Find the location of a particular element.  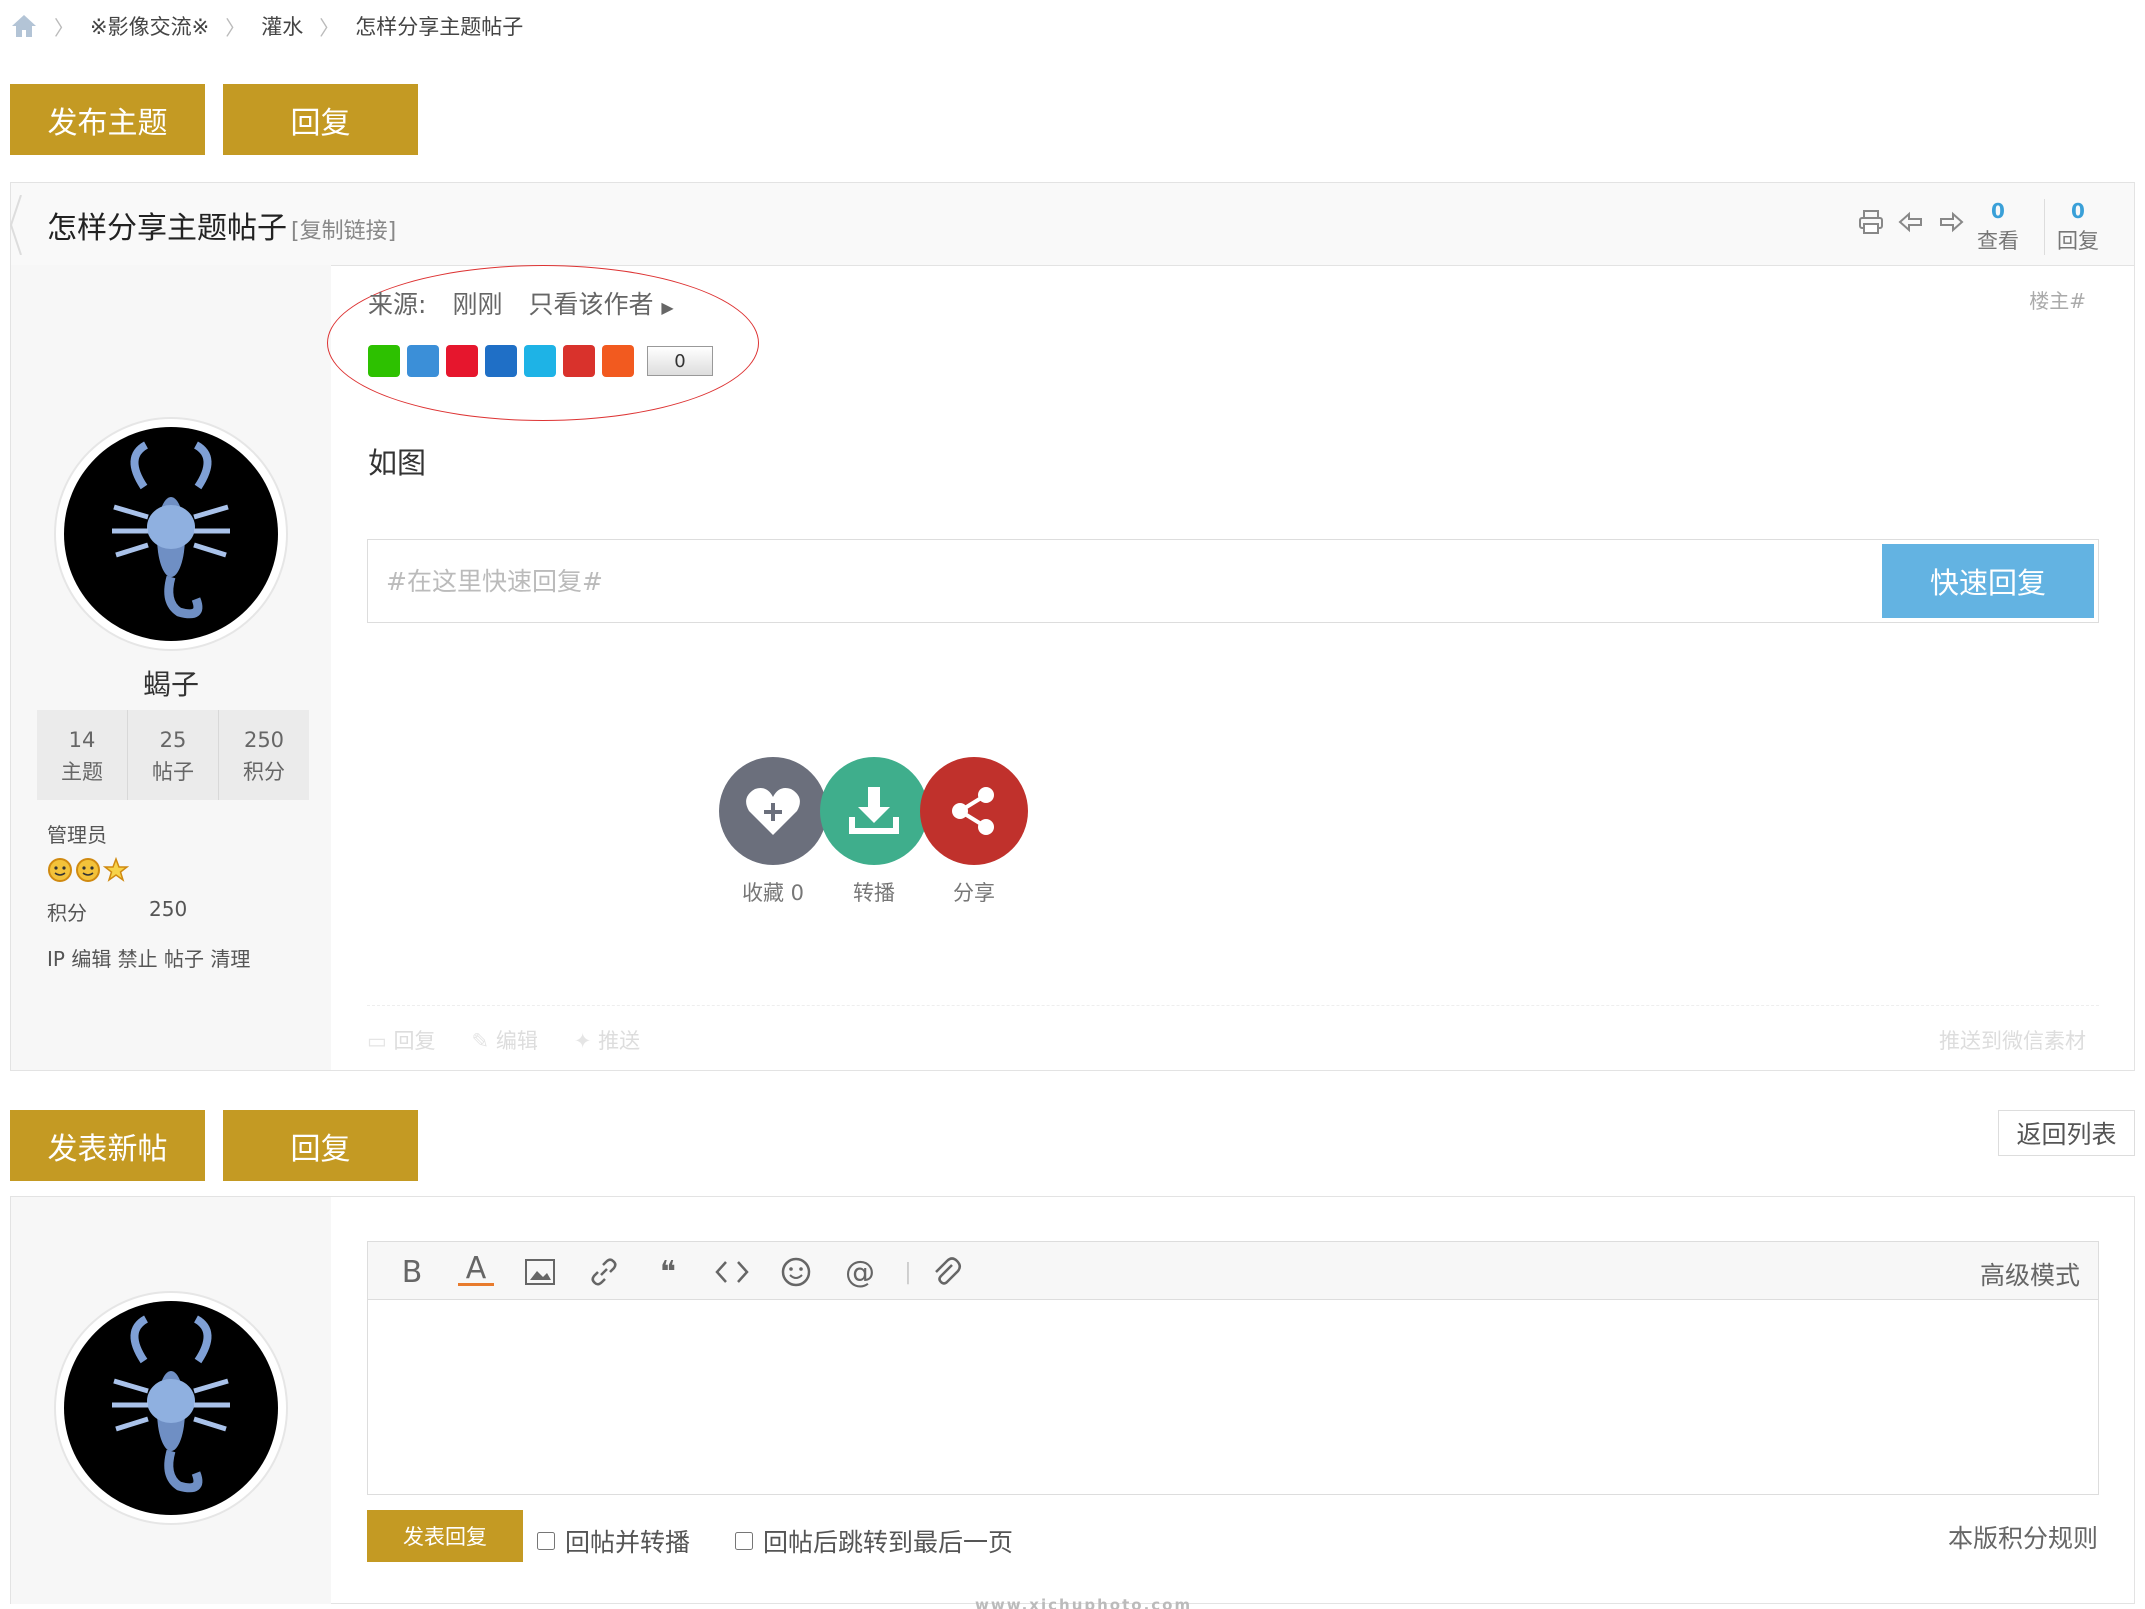

footer-reply-link: ▭ 回复 is located at coordinates (401, 1040).